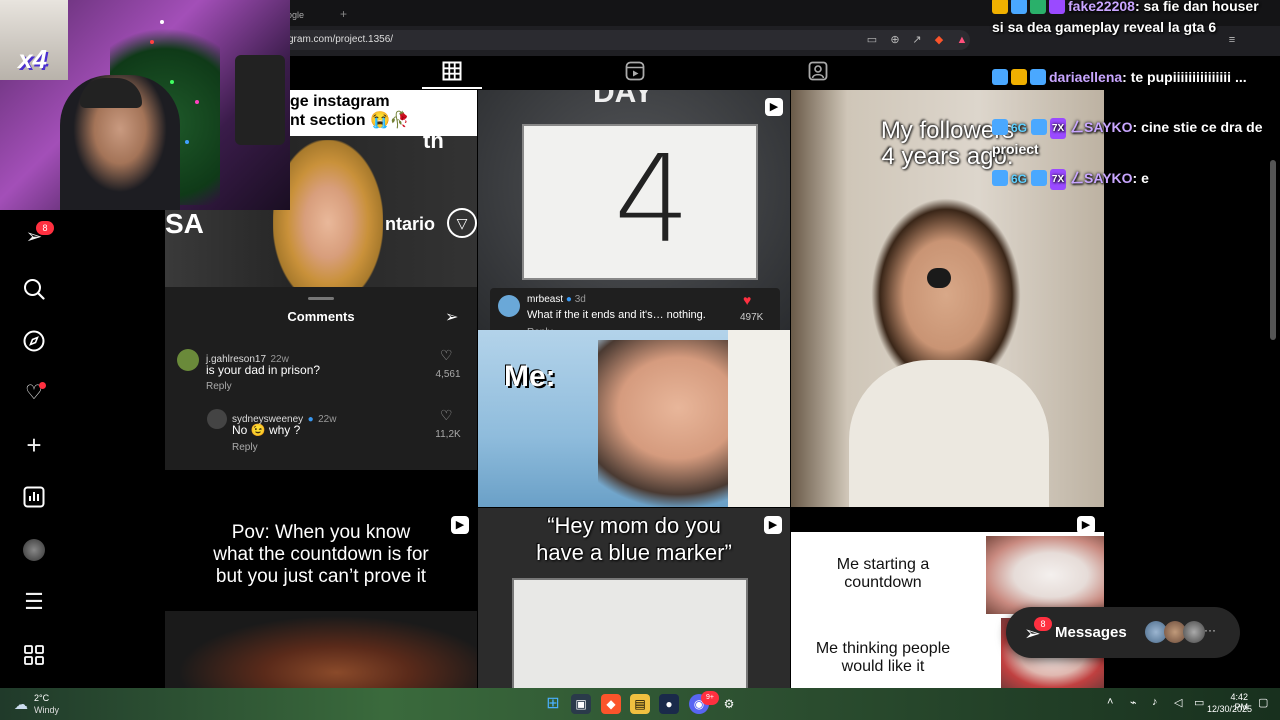 The height and width of the screenshot is (720, 1280). What do you see at coordinates (34, 393) in the screenshot?
I see `sidebar-item-notifications: ♡` at bounding box center [34, 393].